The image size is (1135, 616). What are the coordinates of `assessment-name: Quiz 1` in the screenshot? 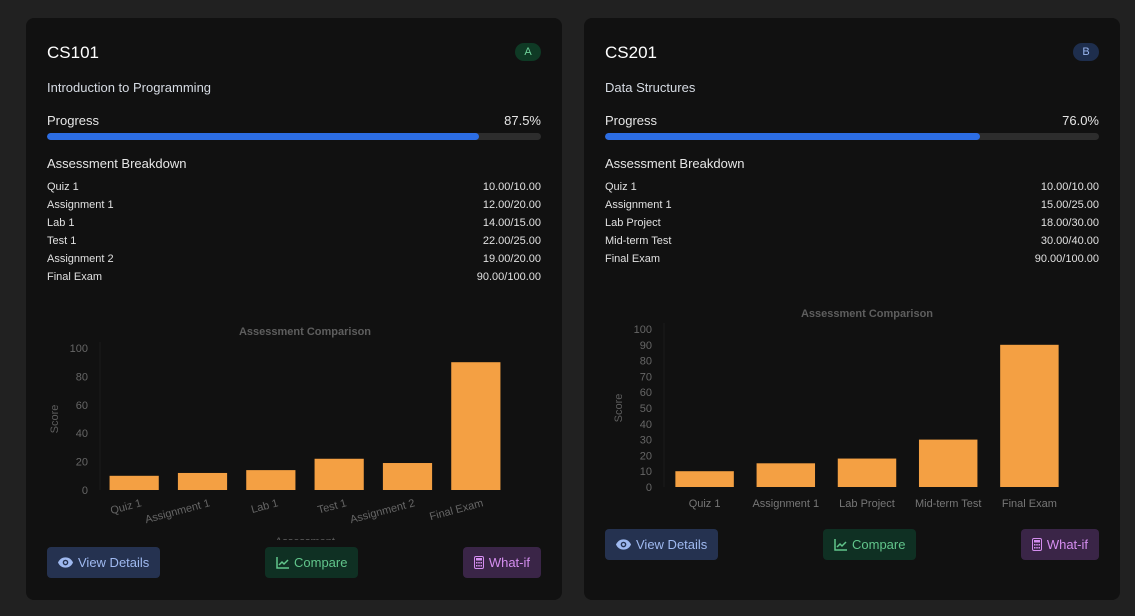 It's located at (621, 187).